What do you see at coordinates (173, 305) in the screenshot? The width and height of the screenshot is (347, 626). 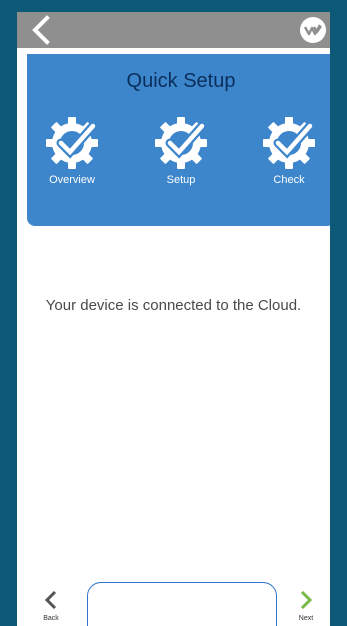 I see `connection-status-message: Your device is connected to the Cloud.` at bounding box center [173, 305].